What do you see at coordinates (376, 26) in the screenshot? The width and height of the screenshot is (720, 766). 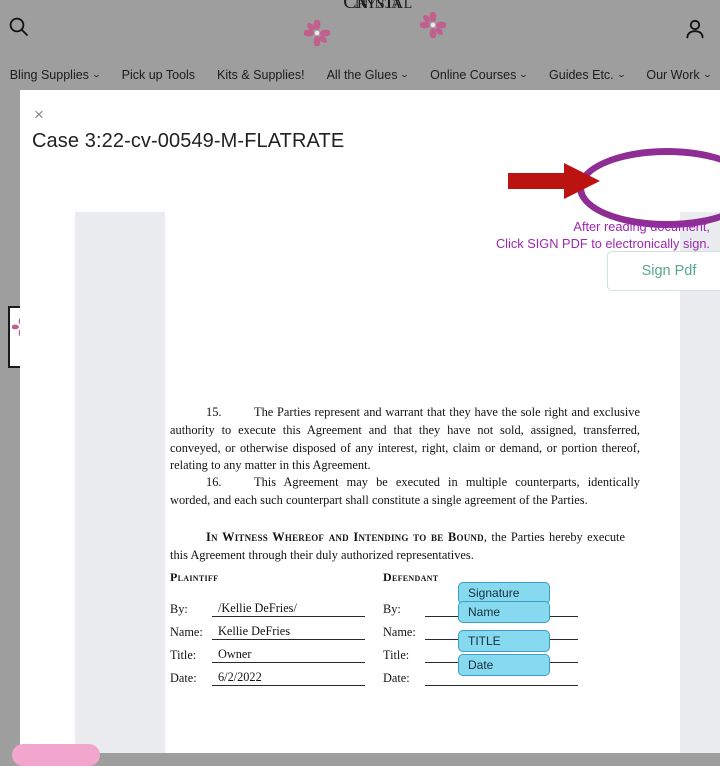 I see `brand-logo: Crystal Ninja` at bounding box center [376, 26].